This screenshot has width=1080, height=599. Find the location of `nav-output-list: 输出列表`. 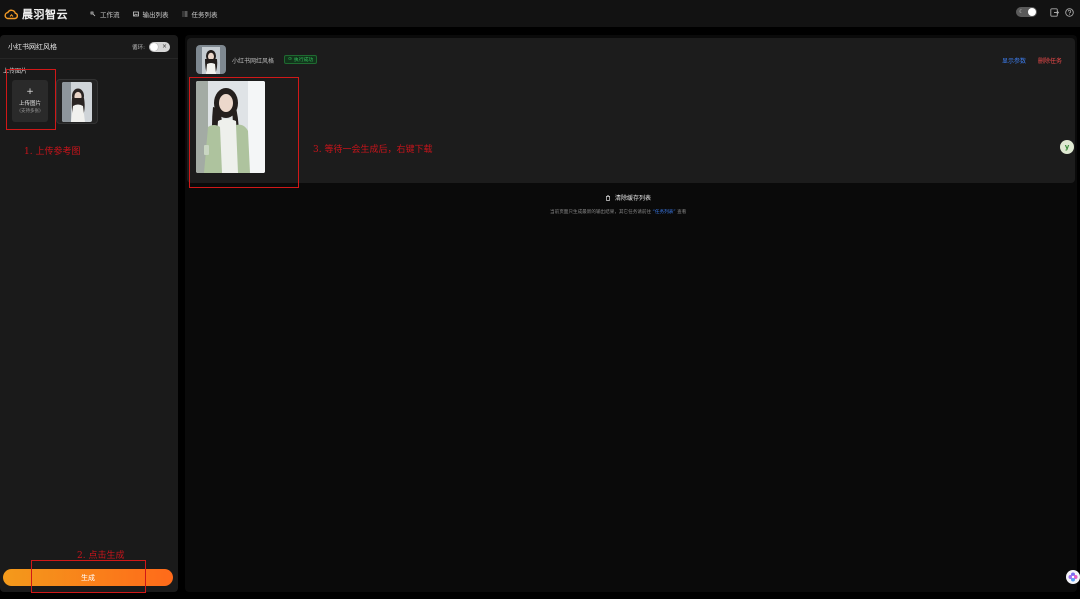

nav-output-list: 输出列表 is located at coordinates (150, 14).